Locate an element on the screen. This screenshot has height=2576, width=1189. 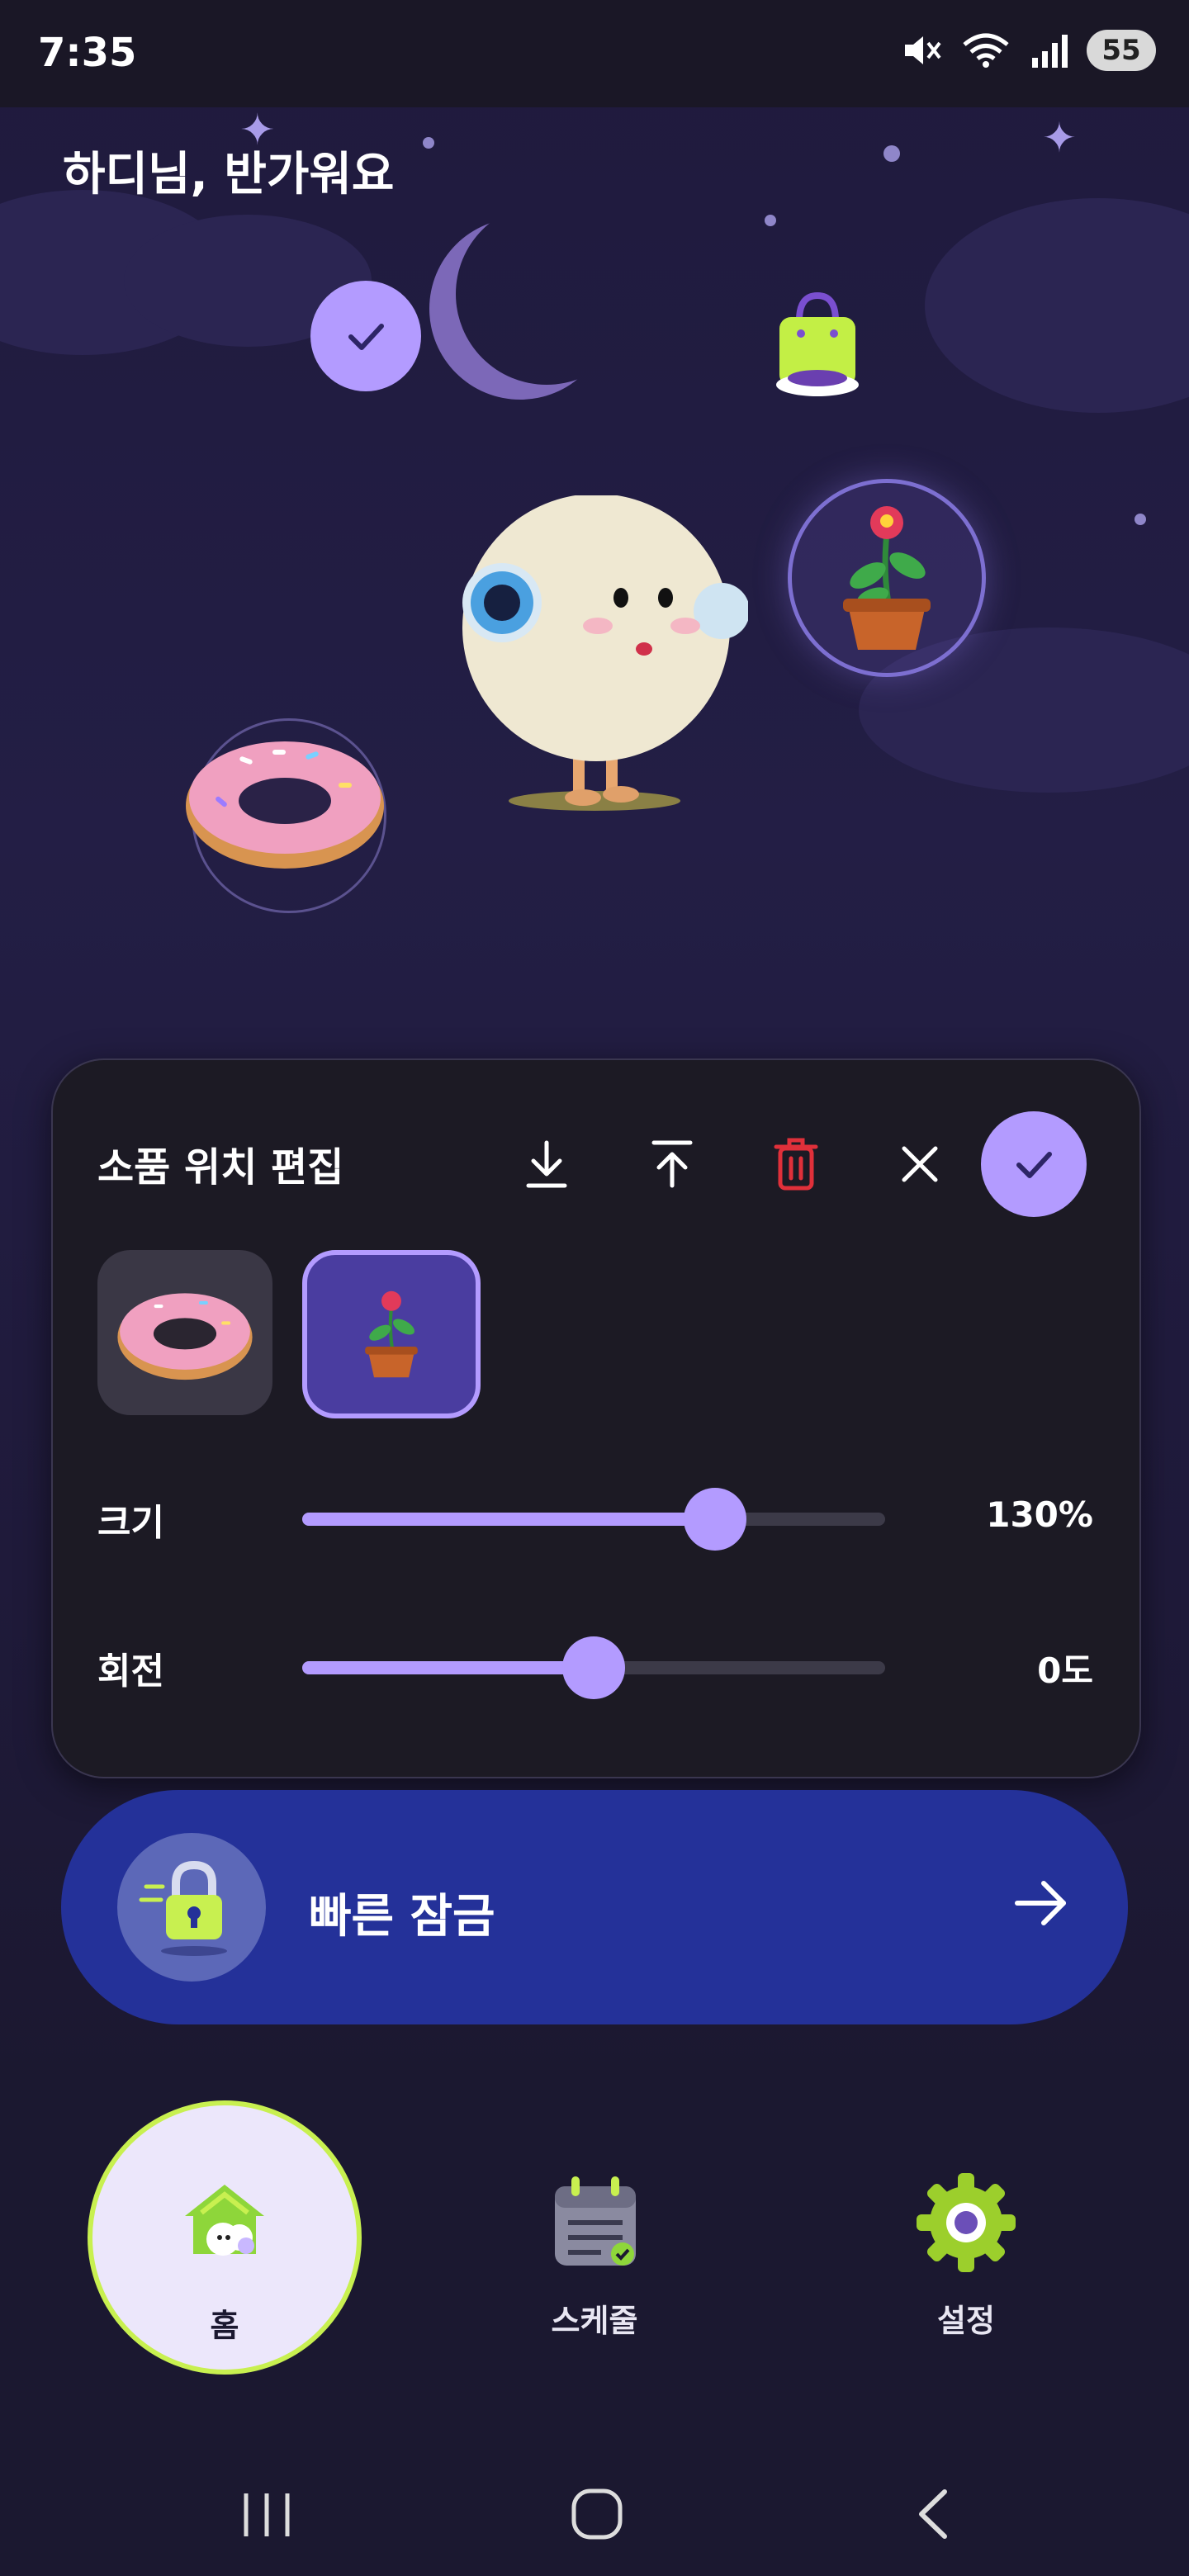
close-icon is located at coordinates (920, 1164).